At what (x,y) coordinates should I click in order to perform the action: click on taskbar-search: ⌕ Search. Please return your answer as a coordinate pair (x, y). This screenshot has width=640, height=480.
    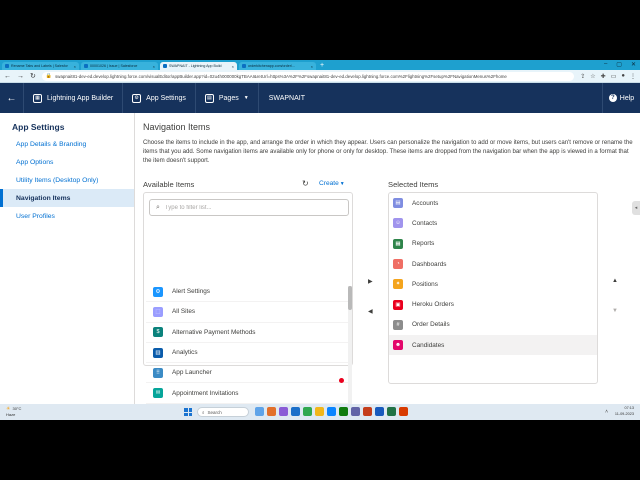
    Looking at the image, I should click on (223, 412).